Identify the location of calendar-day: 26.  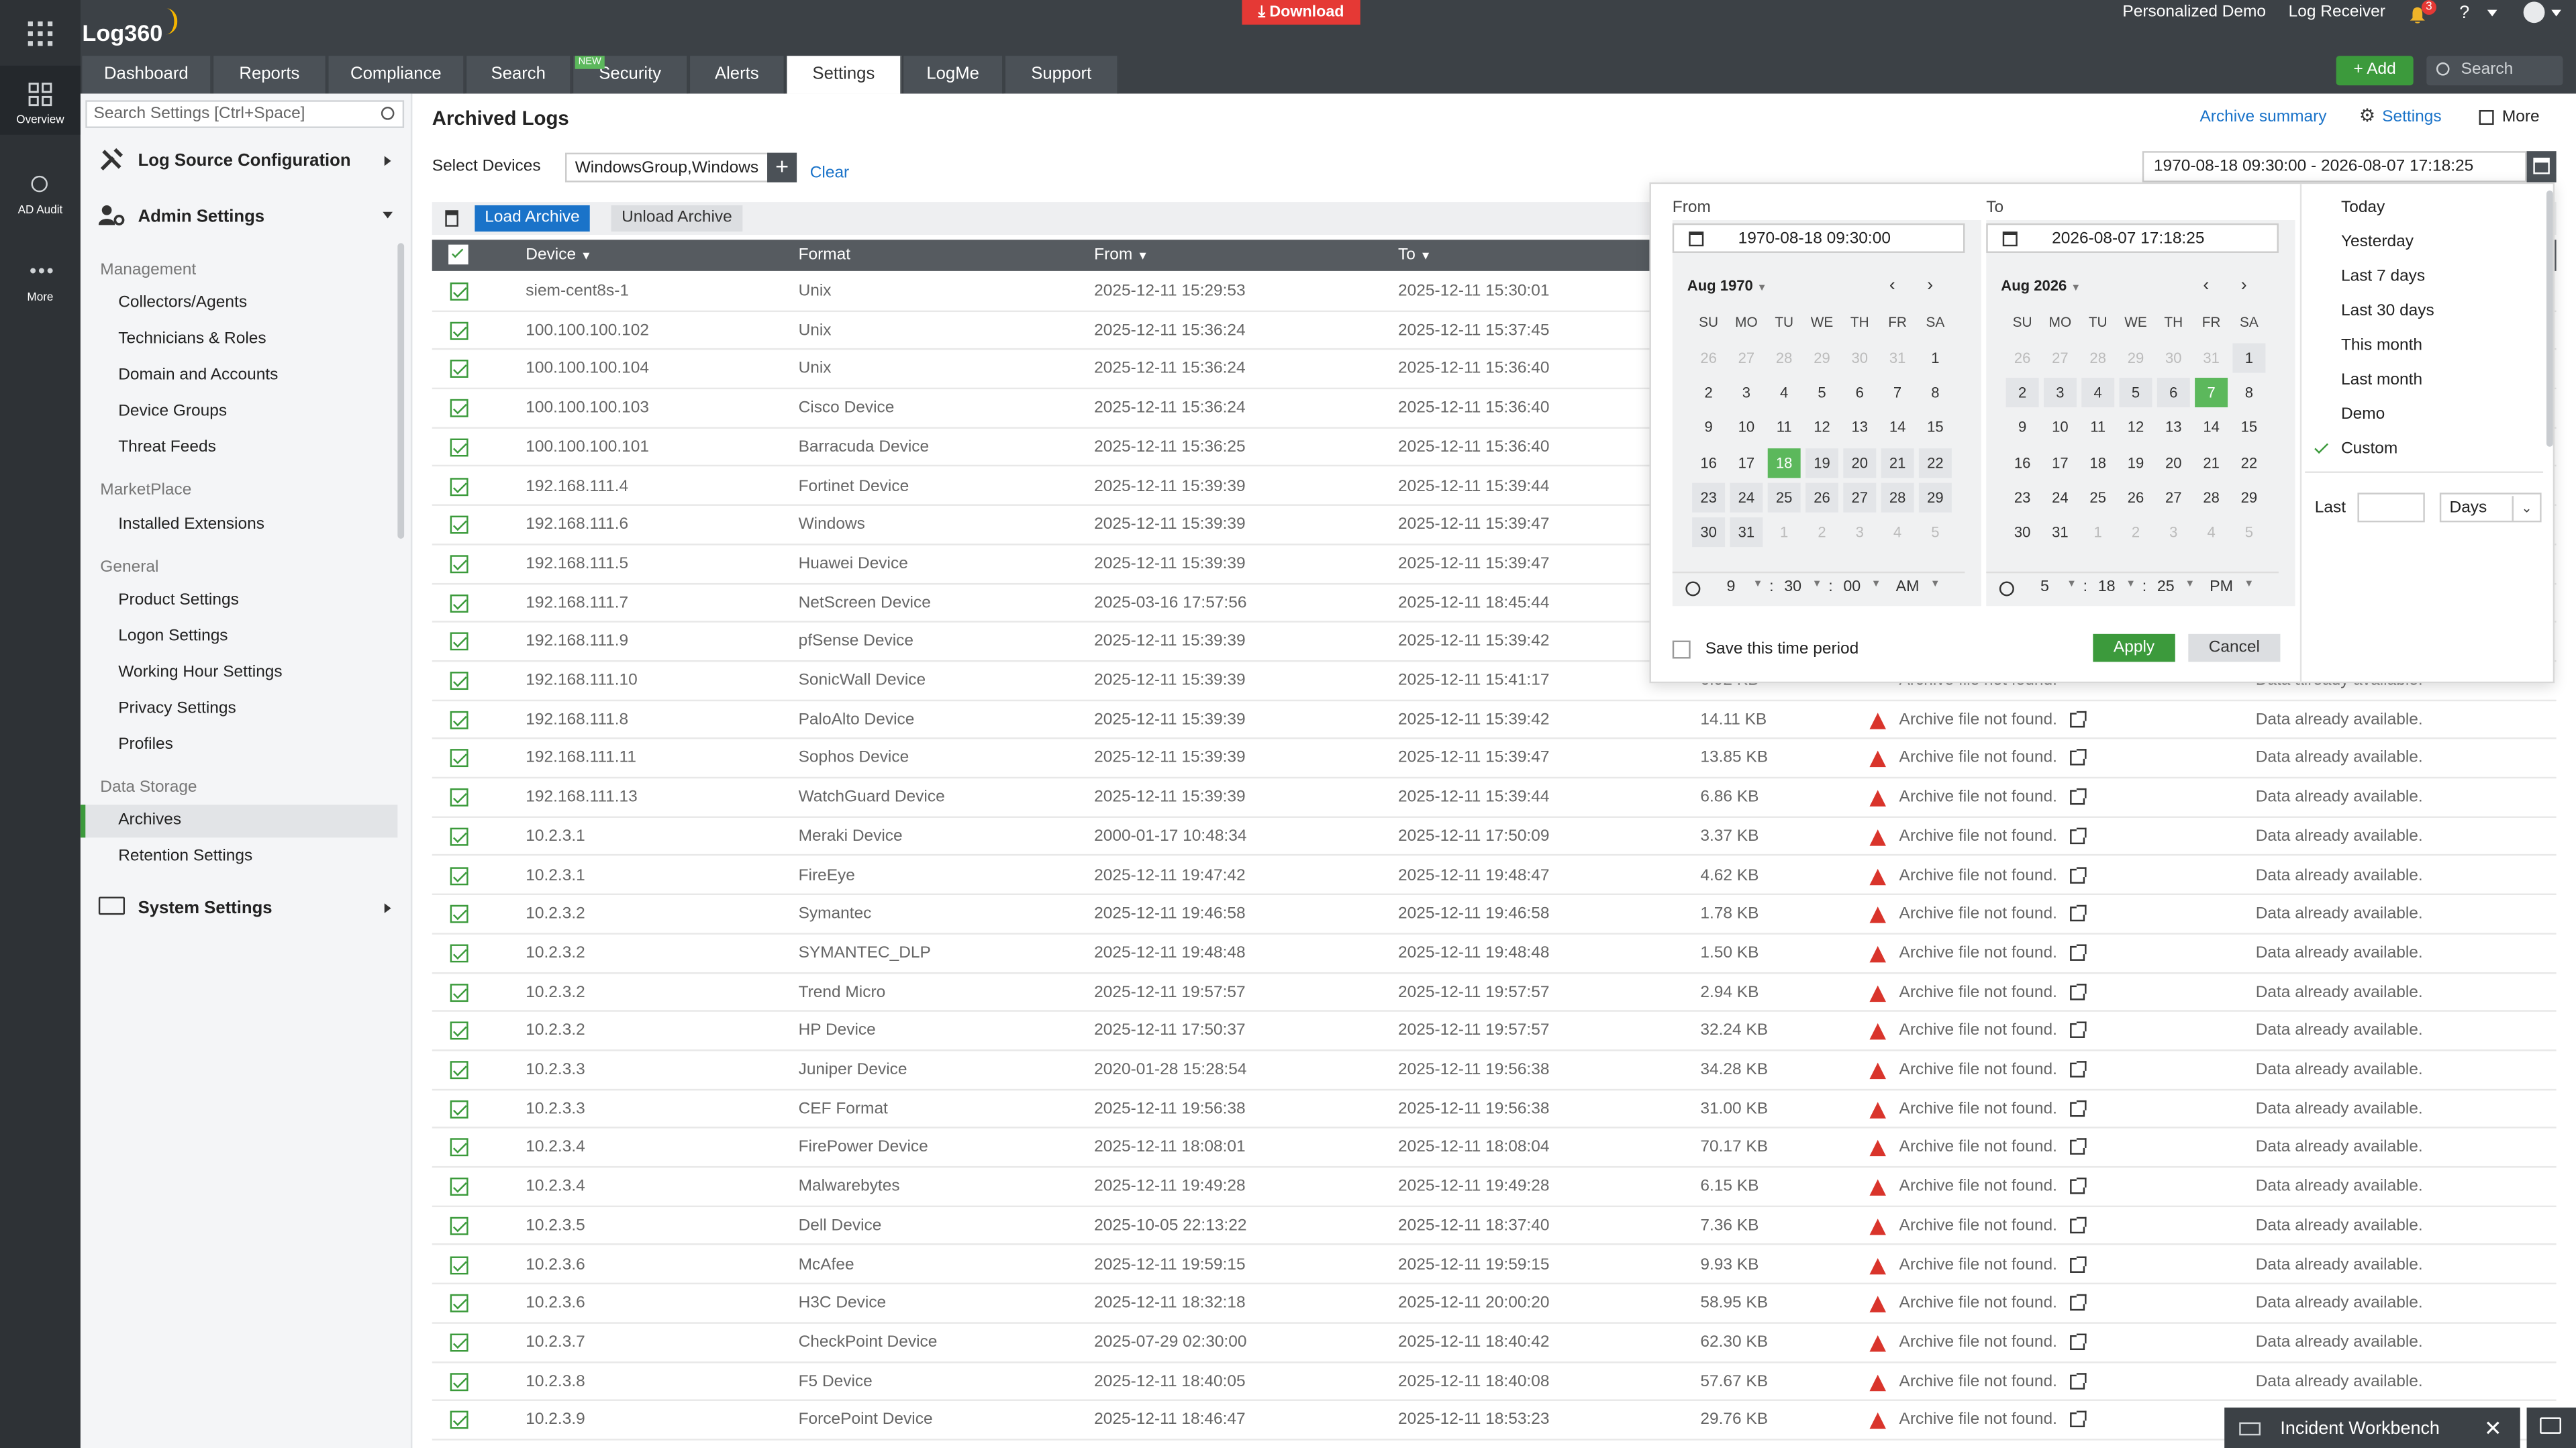
(2136, 497).